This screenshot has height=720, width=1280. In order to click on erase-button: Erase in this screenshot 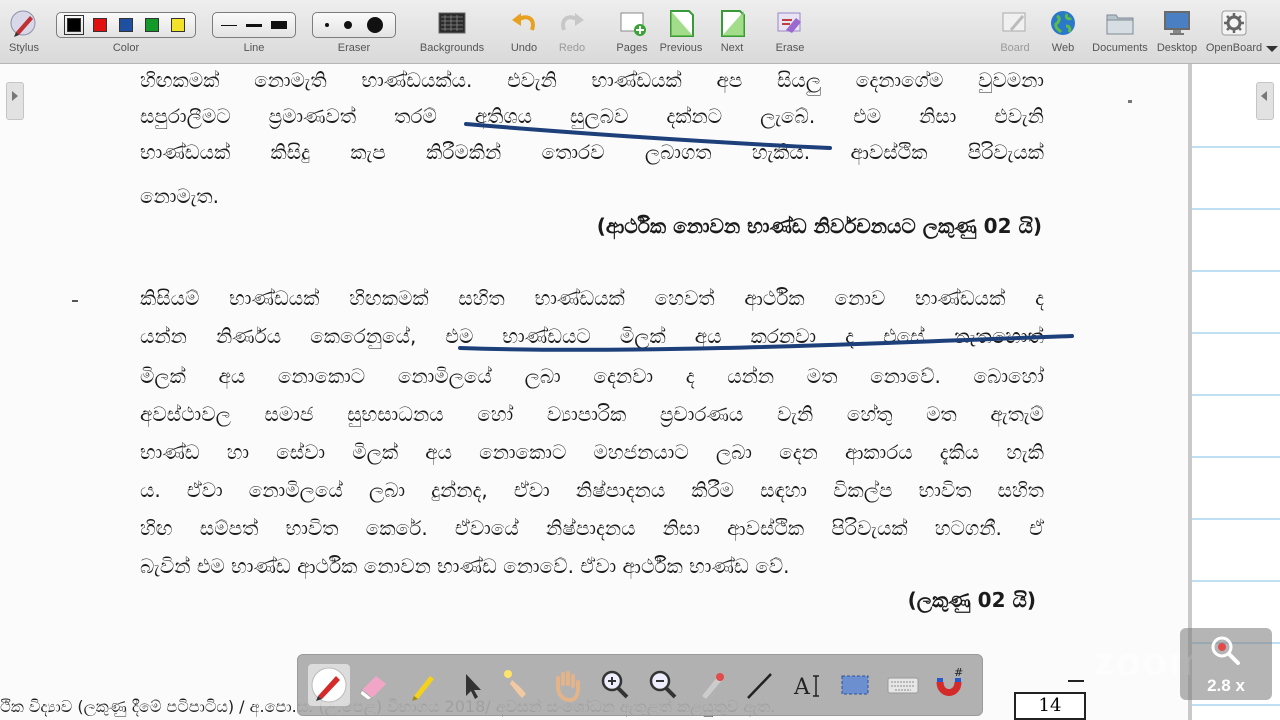, I will do `click(790, 32)`.